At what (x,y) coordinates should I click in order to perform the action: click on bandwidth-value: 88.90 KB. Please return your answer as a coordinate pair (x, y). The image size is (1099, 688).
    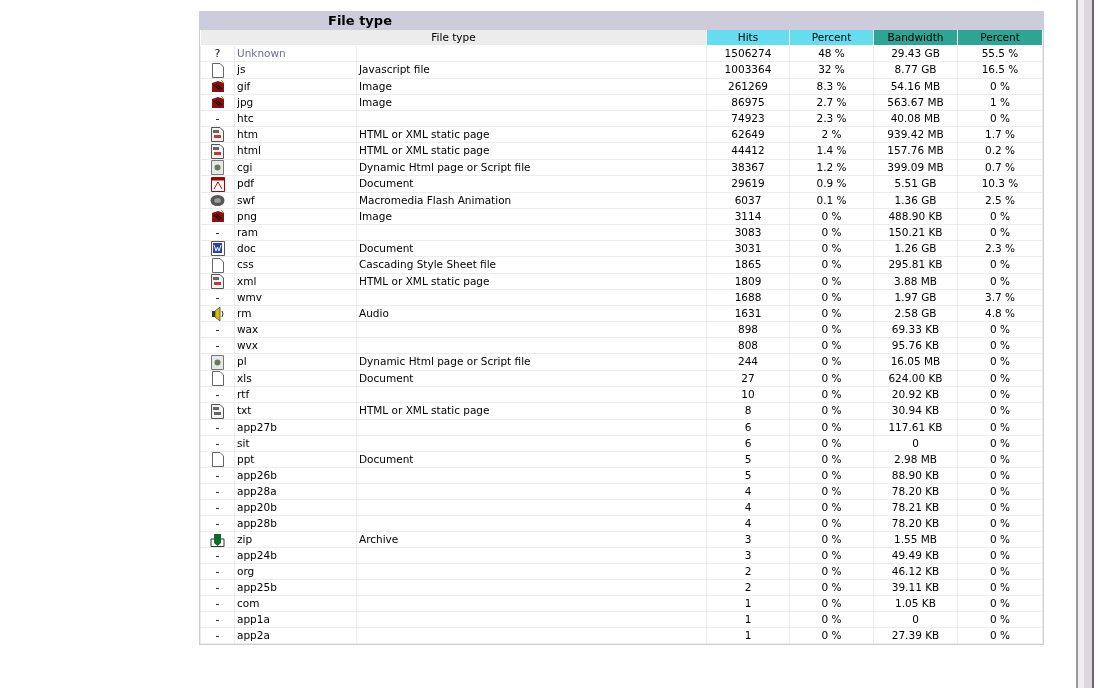
    Looking at the image, I should click on (915, 475).